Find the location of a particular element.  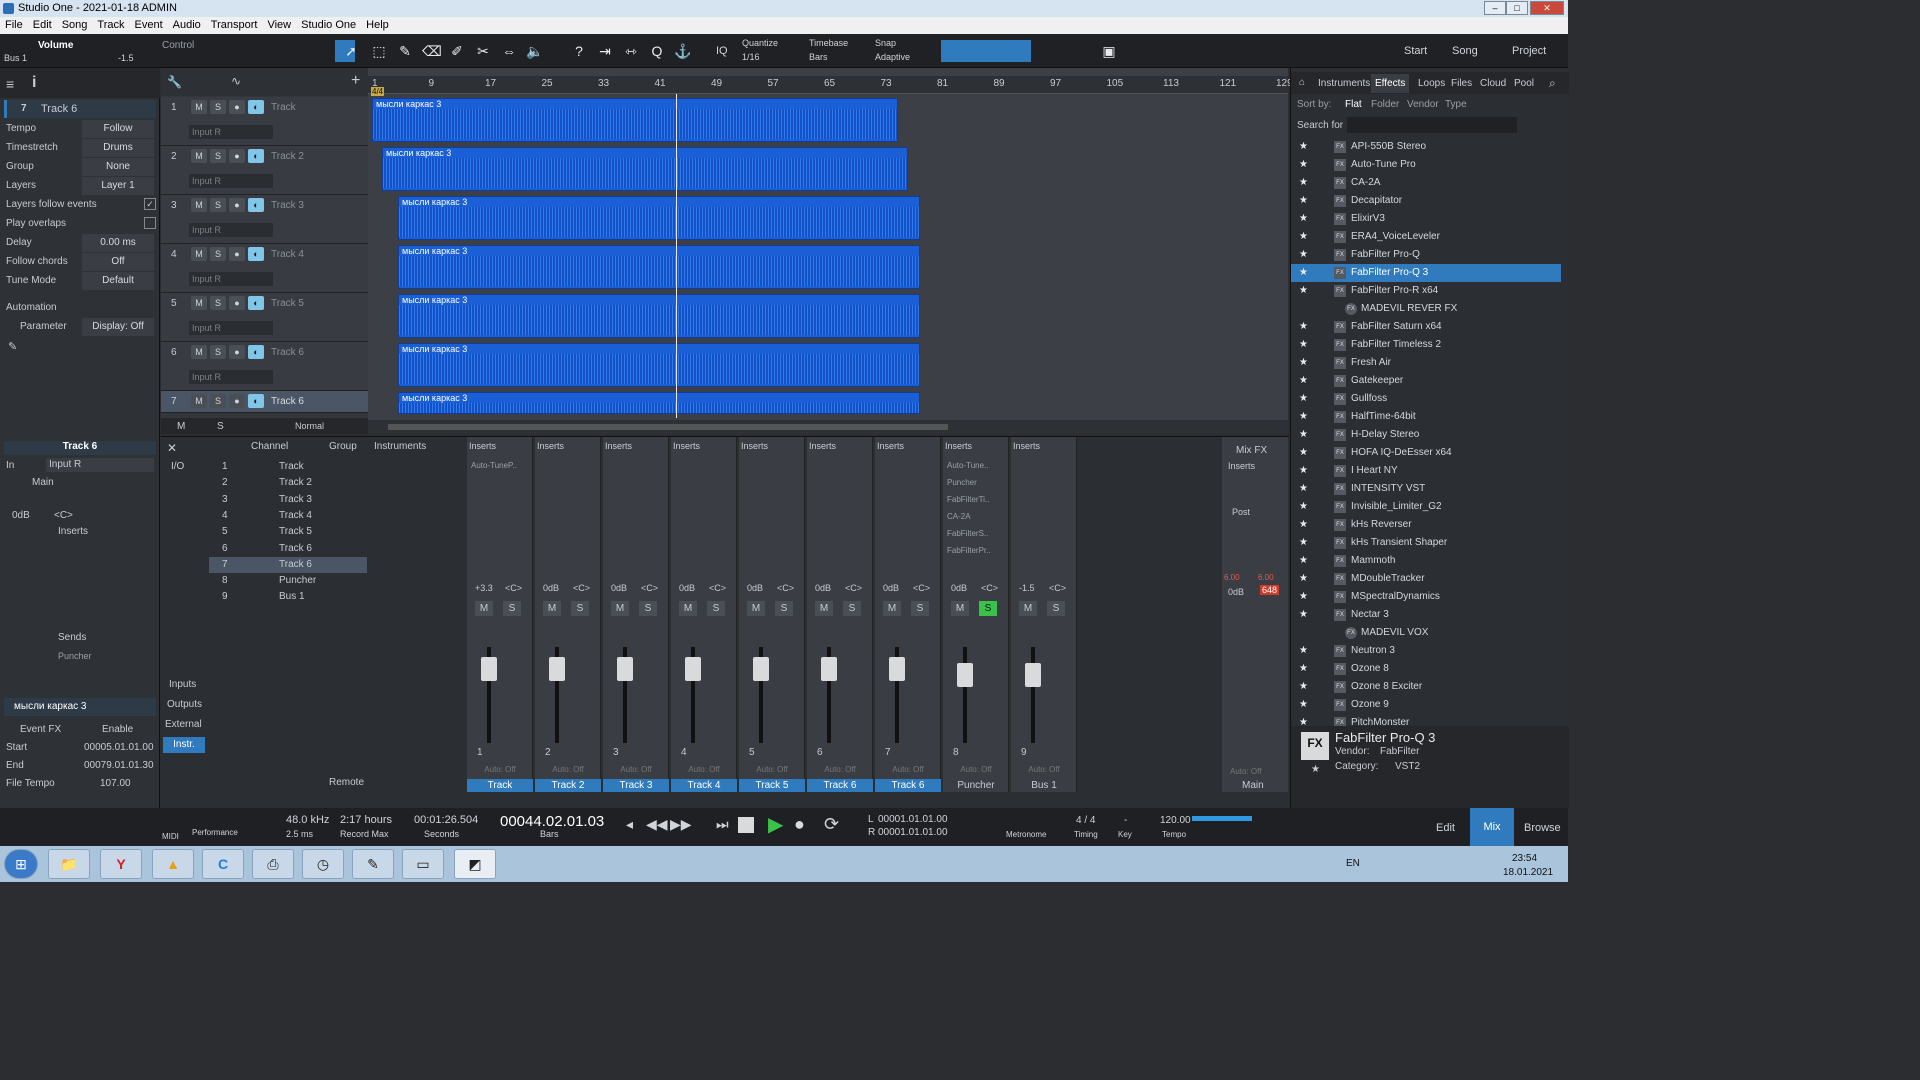

track-height-select: Normal is located at coordinates (309, 426).